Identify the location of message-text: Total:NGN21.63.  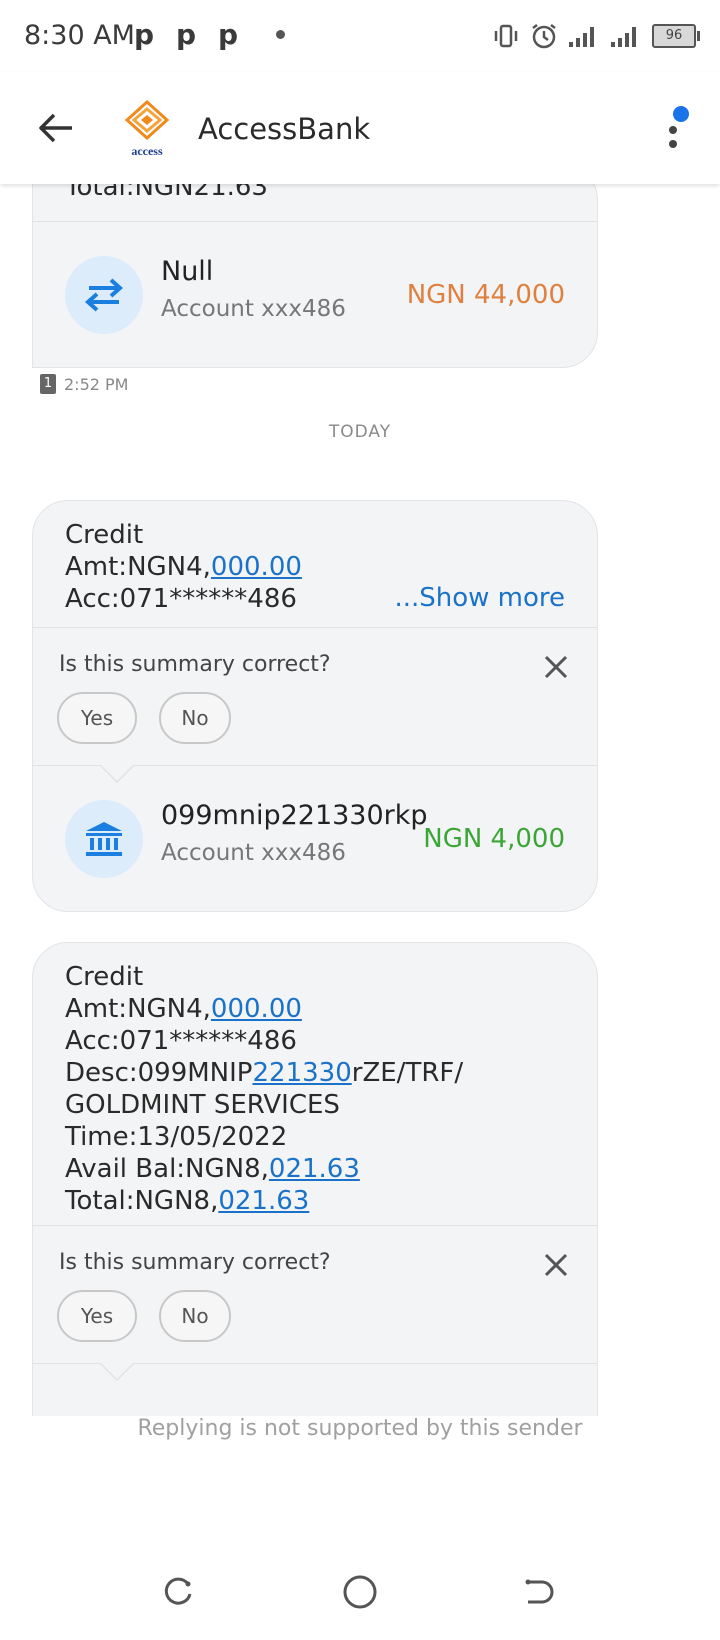
(315, 200).